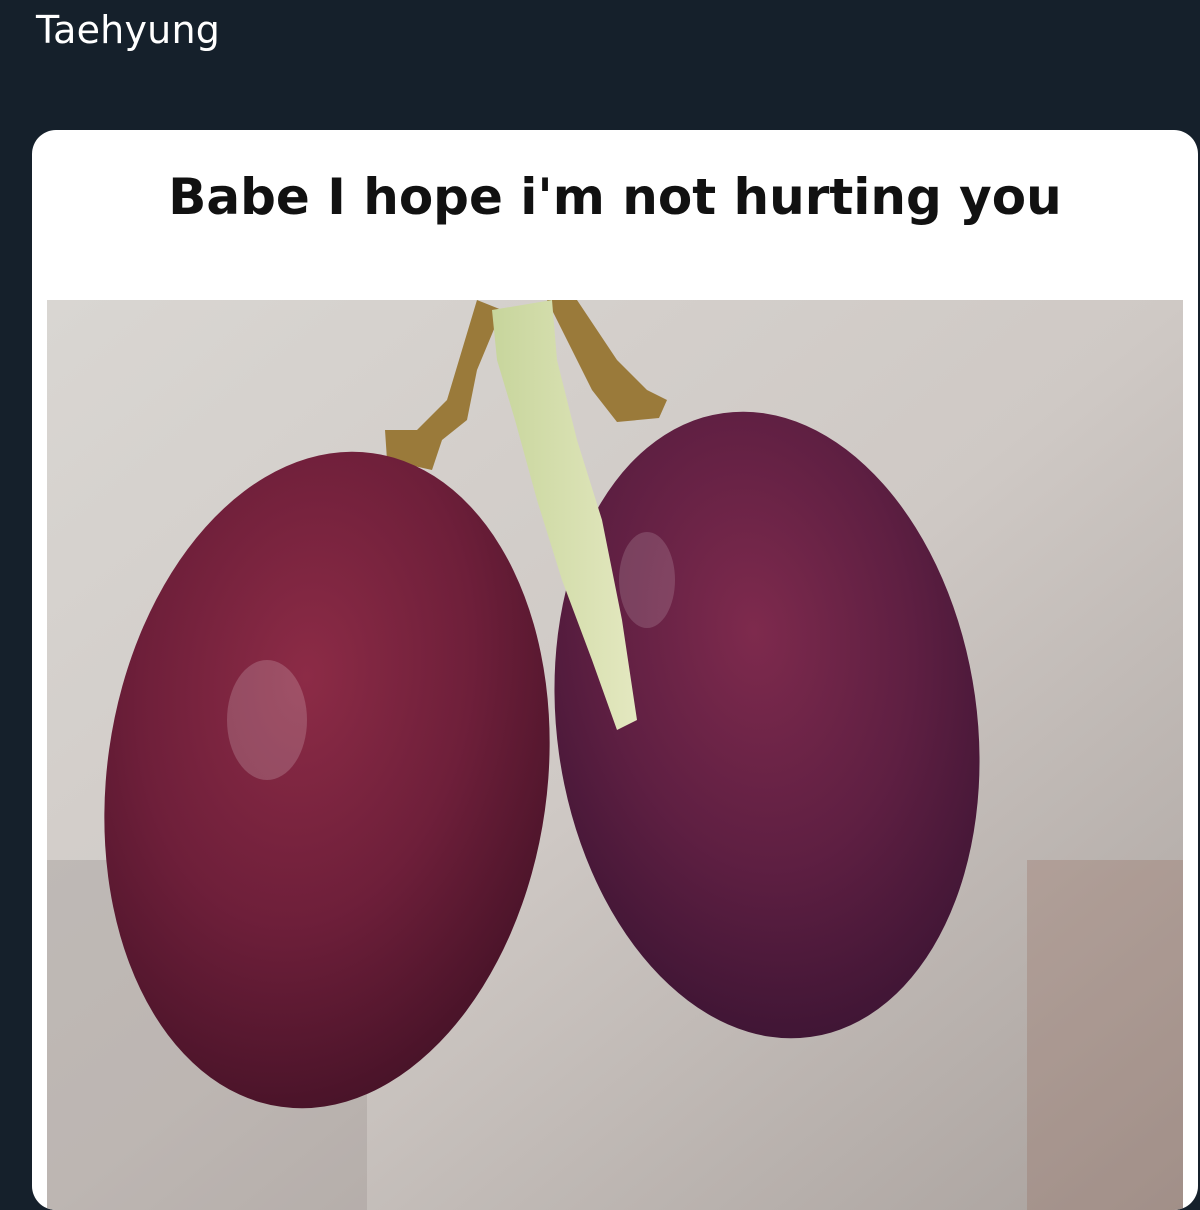 The width and height of the screenshot is (1200, 1210). Describe the element at coordinates (1105, 1035) in the screenshot. I see `background-object` at that location.